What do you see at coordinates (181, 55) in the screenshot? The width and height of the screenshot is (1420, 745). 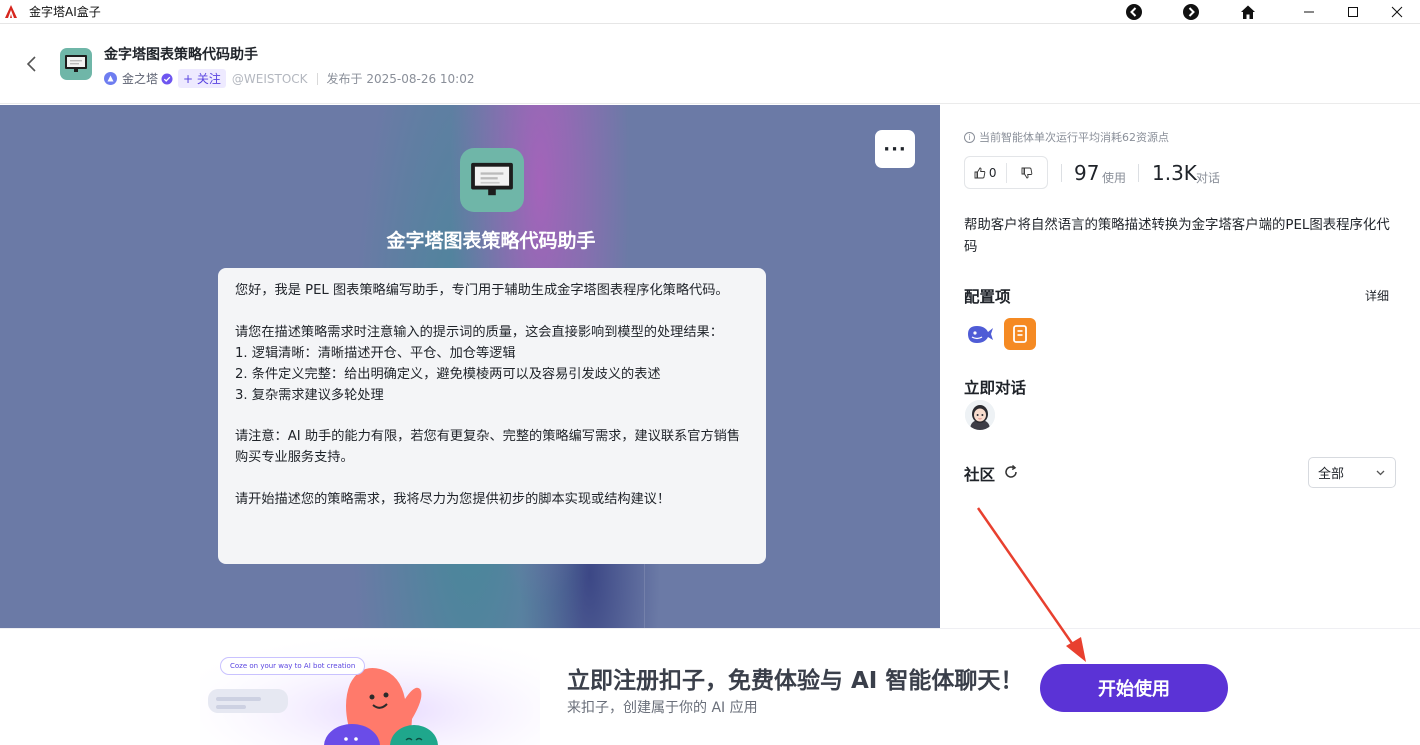 I see `bot-title: 金字塔图表策略代码助手` at bounding box center [181, 55].